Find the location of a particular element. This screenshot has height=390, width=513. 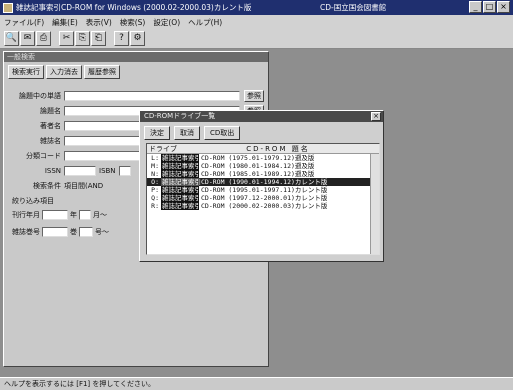

volume-input is located at coordinates (55, 231).